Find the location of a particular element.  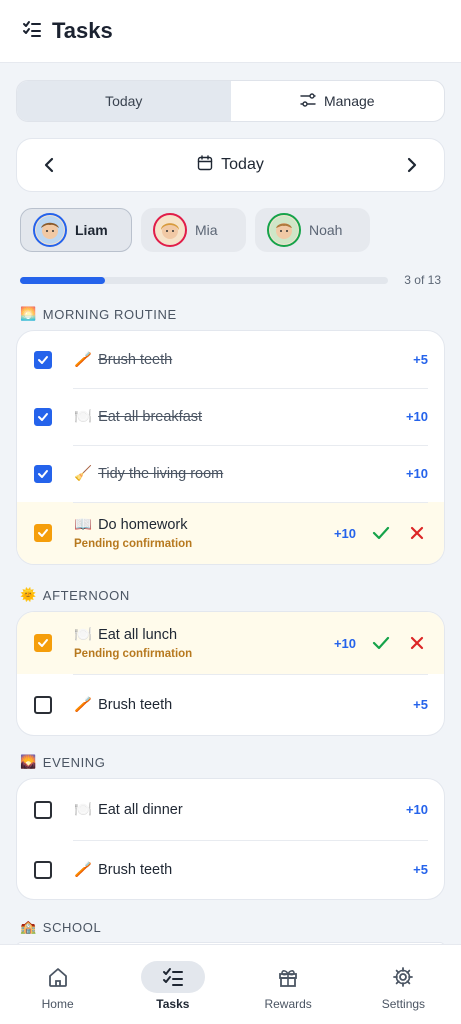

home-icon is located at coordinates (58, 977).